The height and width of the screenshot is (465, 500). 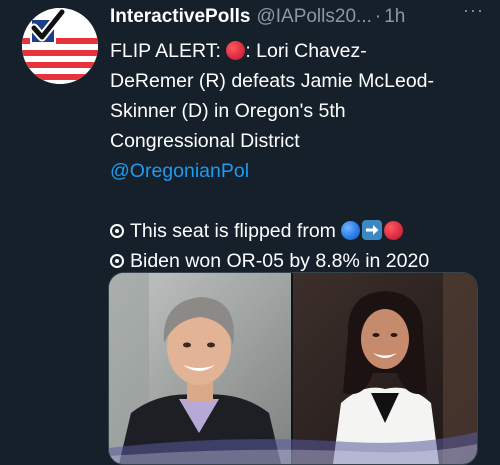 I want to click on tweet-line-2: DeRemer (R) defeats Jamie McLeod-, so click(x=272, y=81).